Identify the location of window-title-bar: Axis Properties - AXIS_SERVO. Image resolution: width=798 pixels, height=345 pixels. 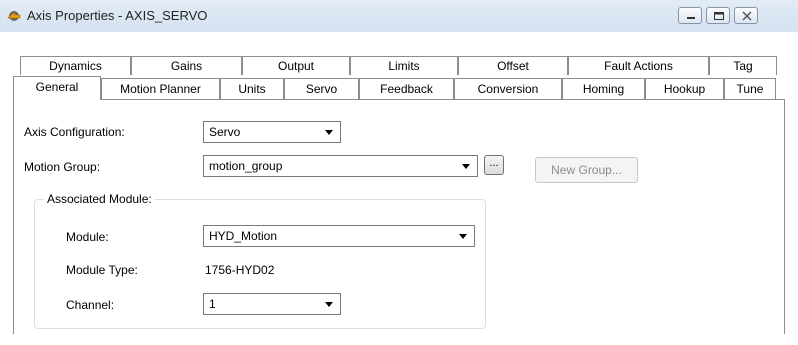
(399, 16).